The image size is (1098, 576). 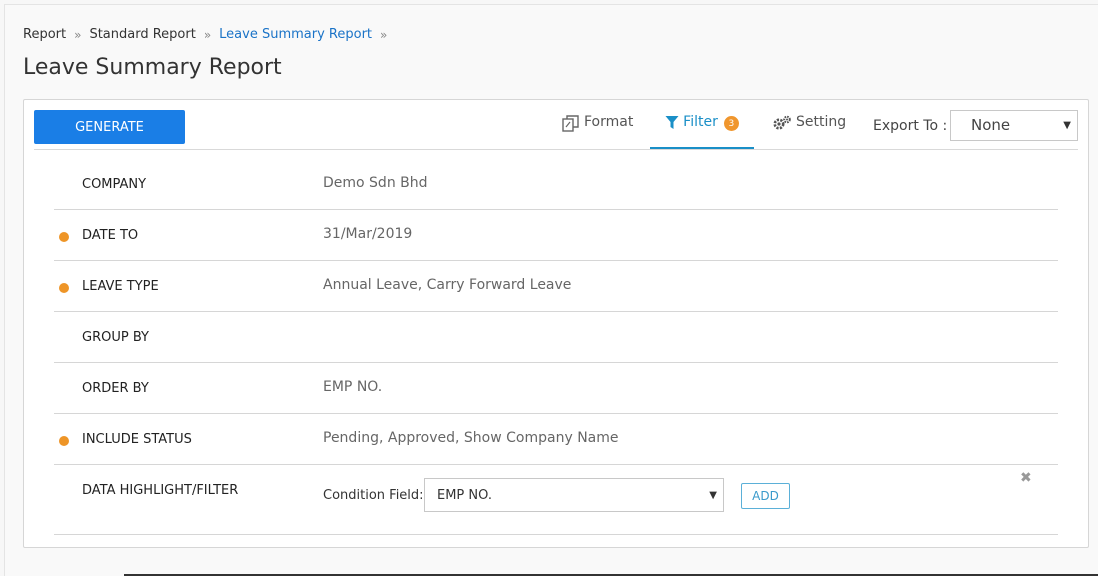 What do you see at coordinates (120, 286) in the screenshot?
I see `filter-label: LEAVE TYPE` at bounding box center [120, 286].